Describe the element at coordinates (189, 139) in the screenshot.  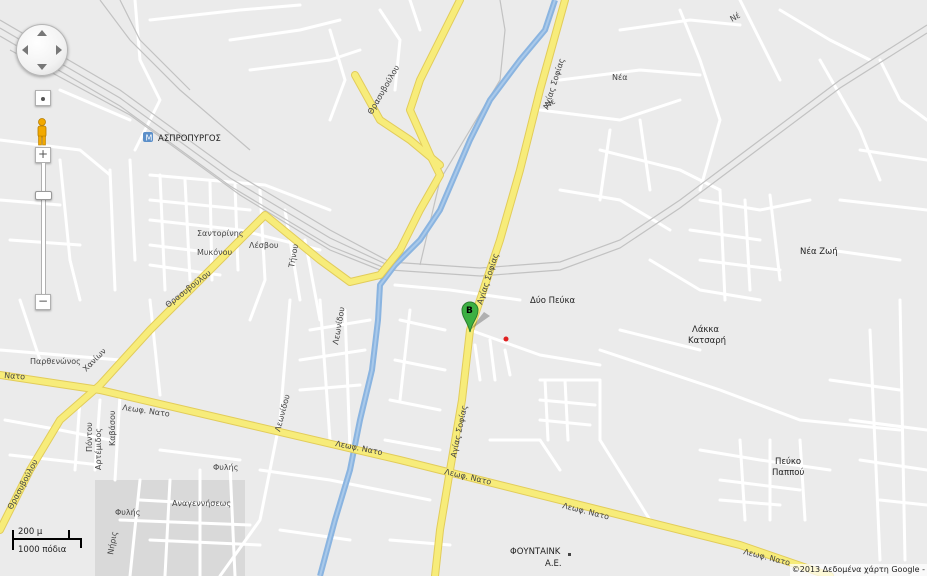
I see `station-label: ΑΣΠΡΟΠΥΡΓΟΣ` at that location.